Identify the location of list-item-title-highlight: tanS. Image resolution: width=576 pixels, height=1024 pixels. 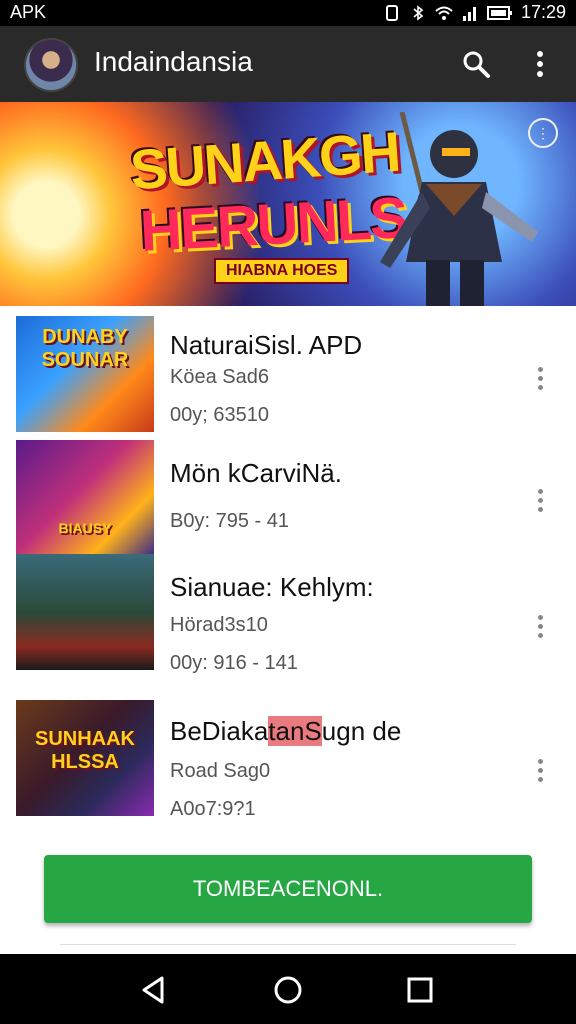
(295, 731).